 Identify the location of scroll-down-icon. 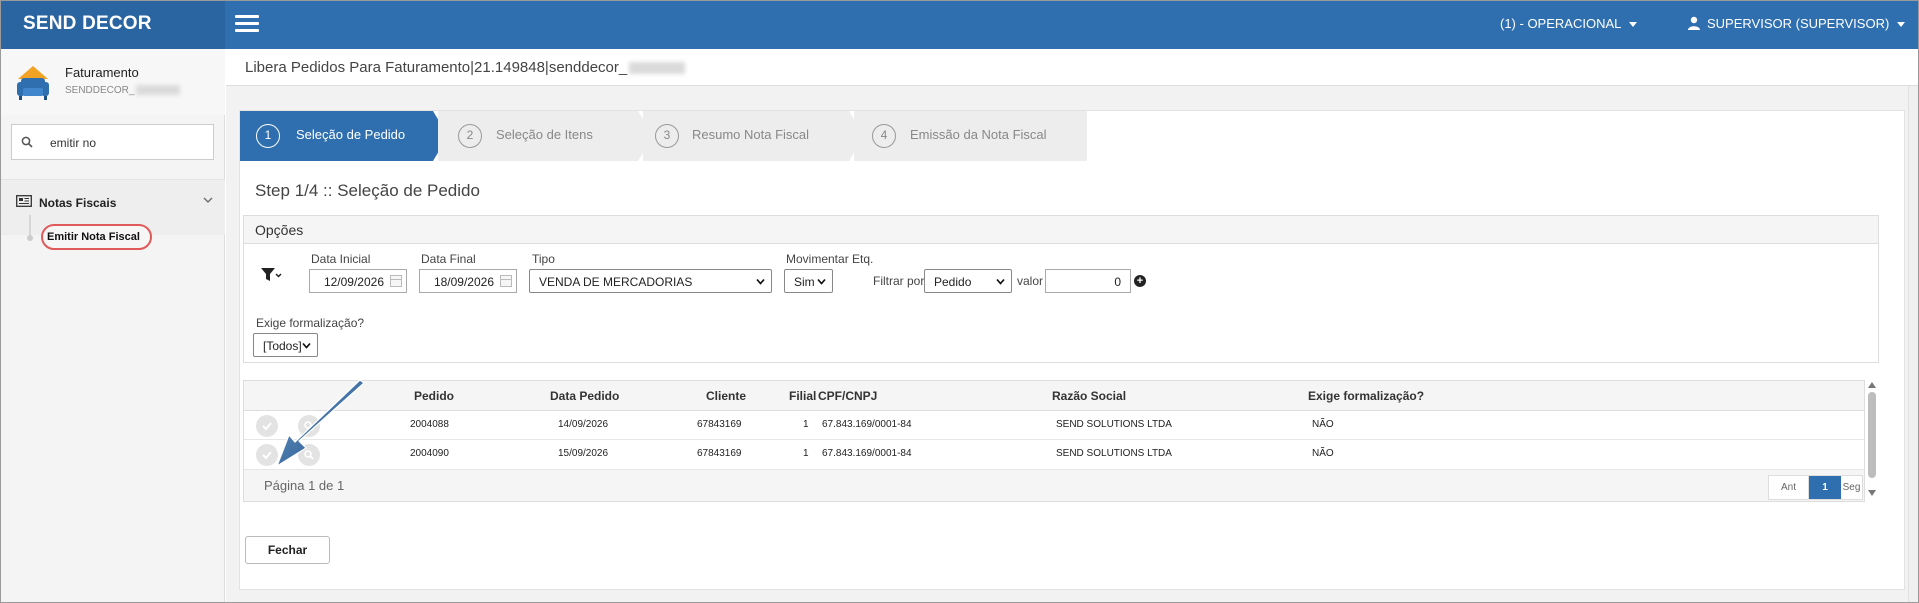
(1872, 493).